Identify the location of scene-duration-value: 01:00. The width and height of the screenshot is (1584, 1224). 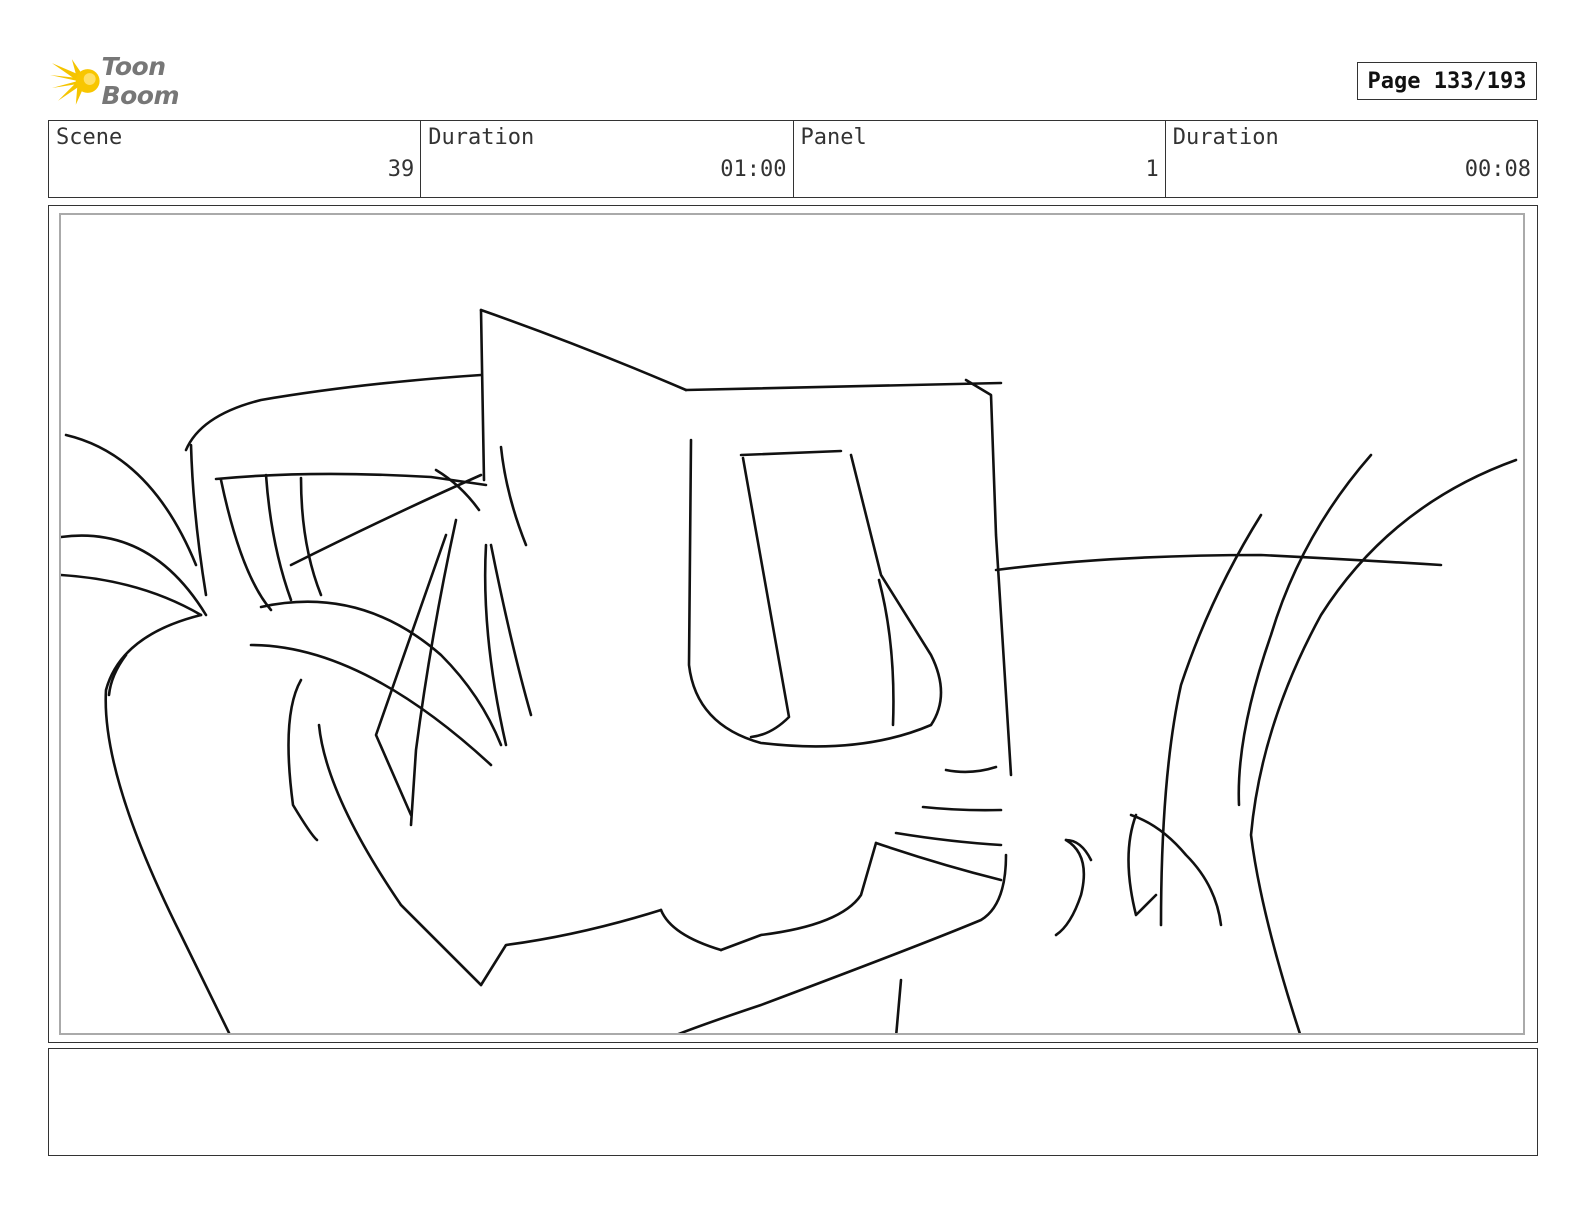
(753, 169).